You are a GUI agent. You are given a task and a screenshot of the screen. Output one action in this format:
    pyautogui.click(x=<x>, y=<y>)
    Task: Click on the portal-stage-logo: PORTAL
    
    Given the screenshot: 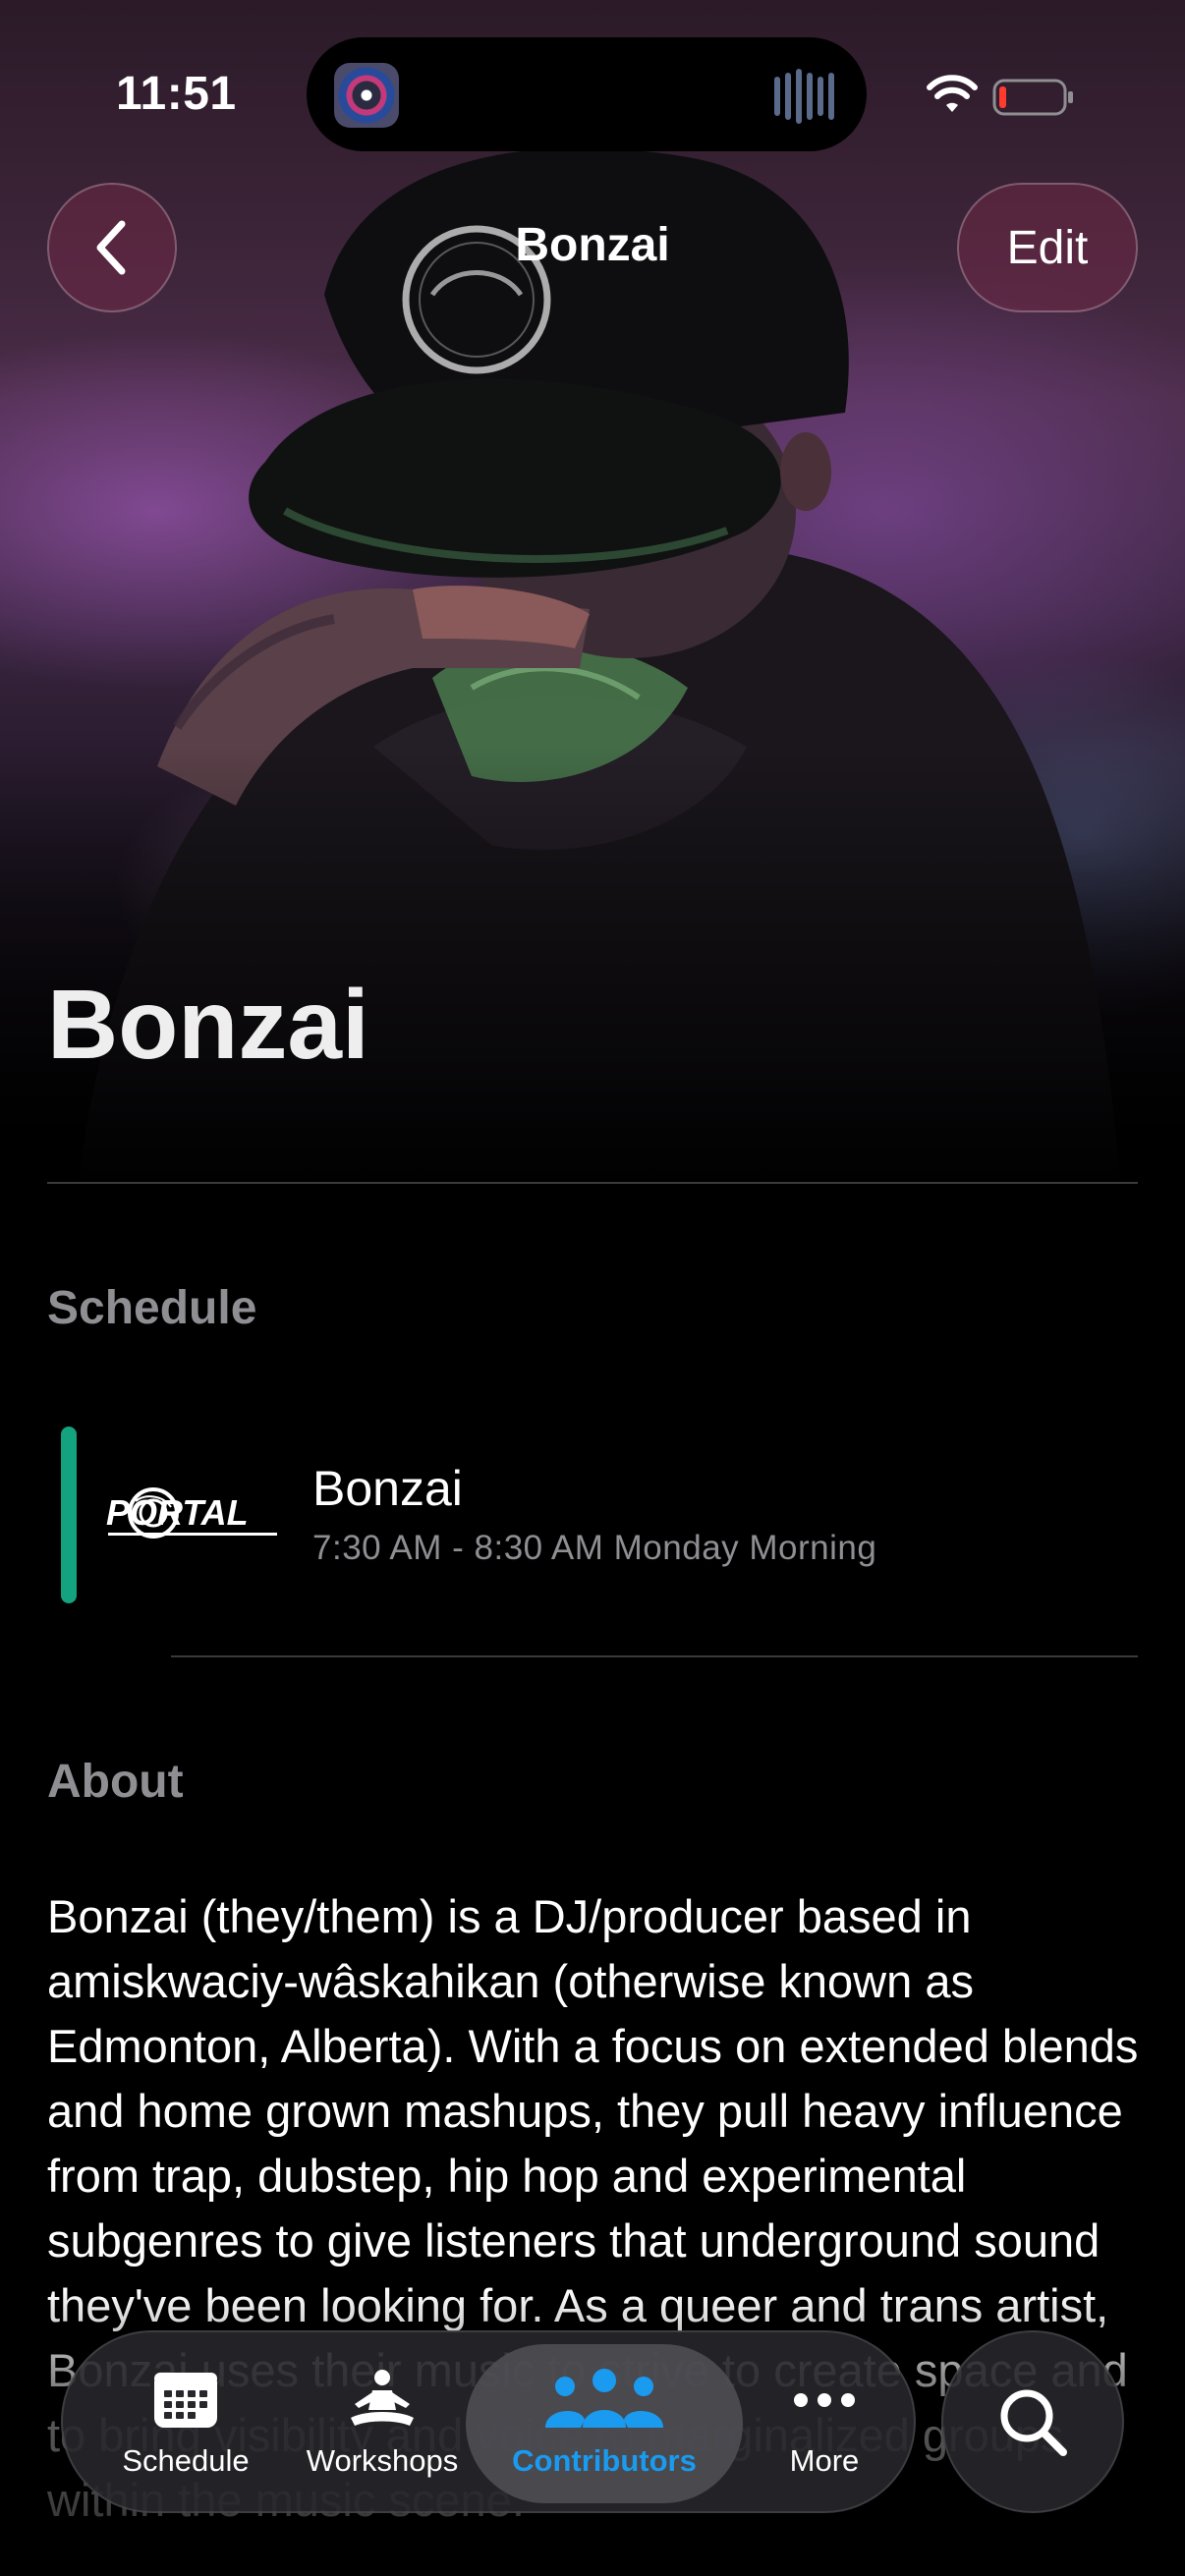 What is the action you would take?
    pyautogui.click(x=192, y=1513)
    